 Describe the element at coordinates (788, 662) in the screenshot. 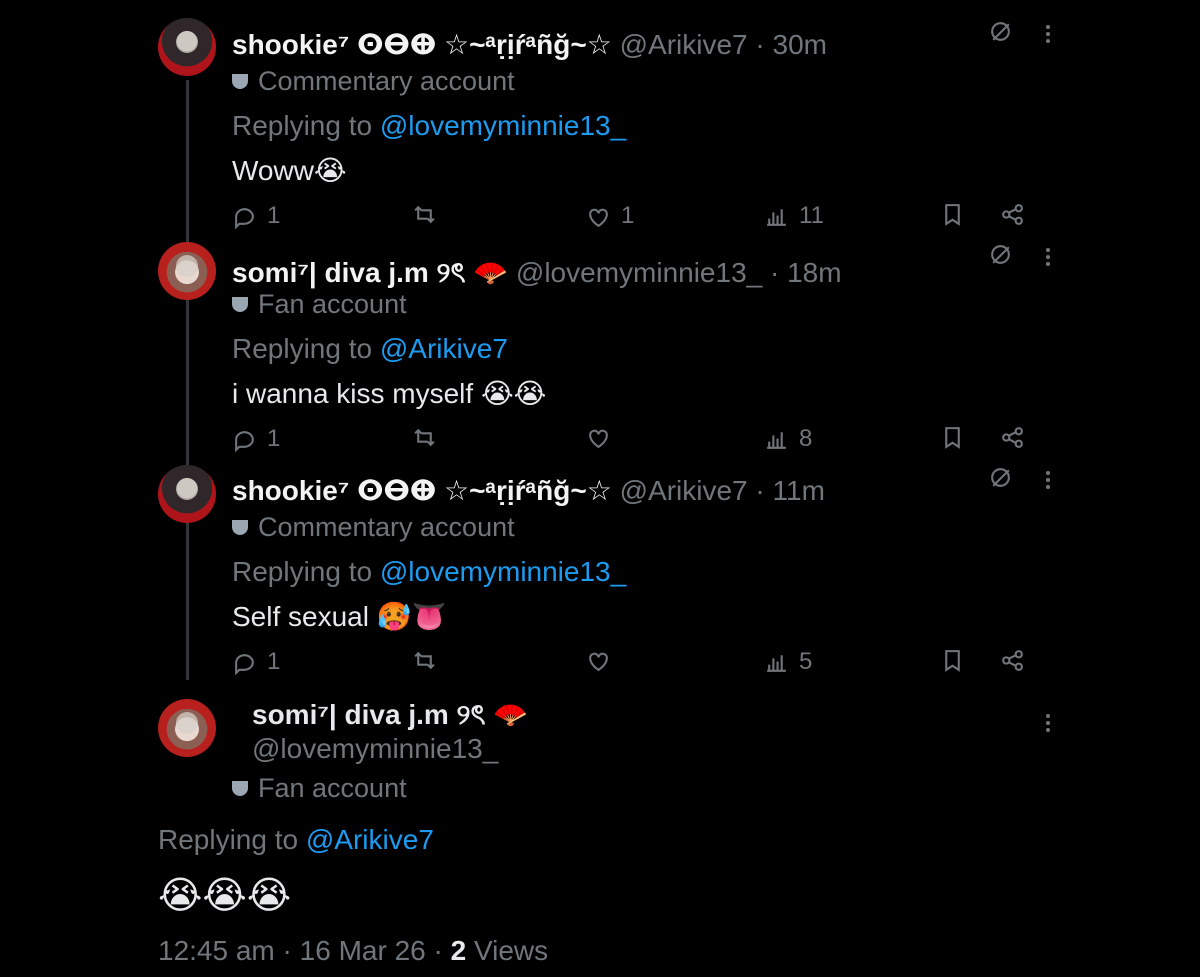

I see `views-button: 5` at that location.